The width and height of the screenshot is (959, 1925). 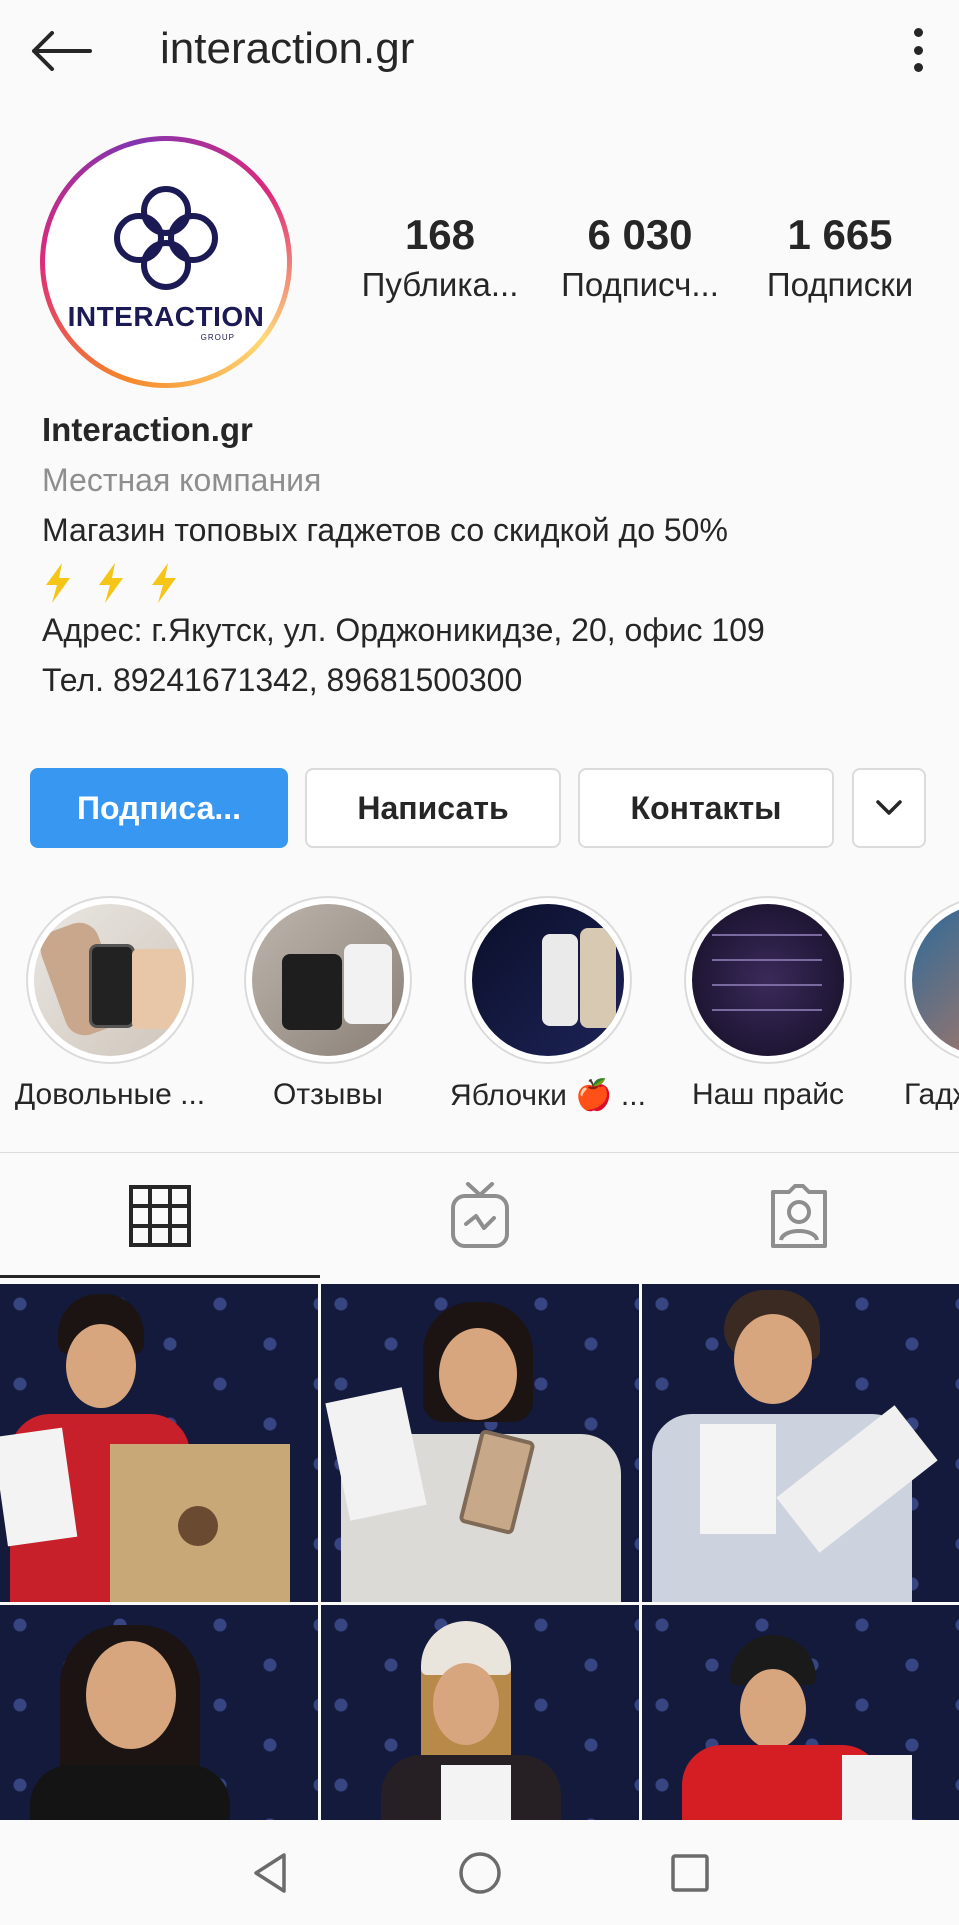 I want to click on chevron-down-icon, so click(x=889, y=807).